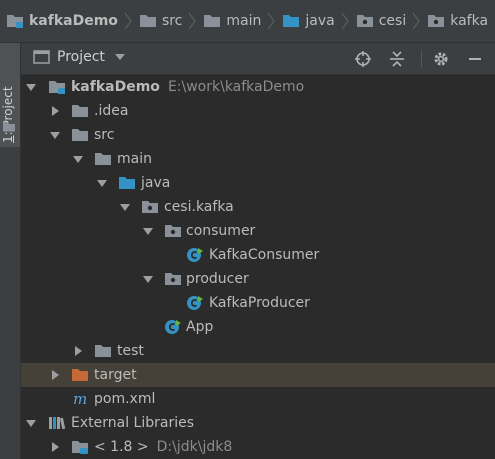 Image resolution: width=495 pixels, height=459 pixels. Describe the element at coordinates (320, 21) in the screenshot. I see `breadcrumb-label: java` at that location.